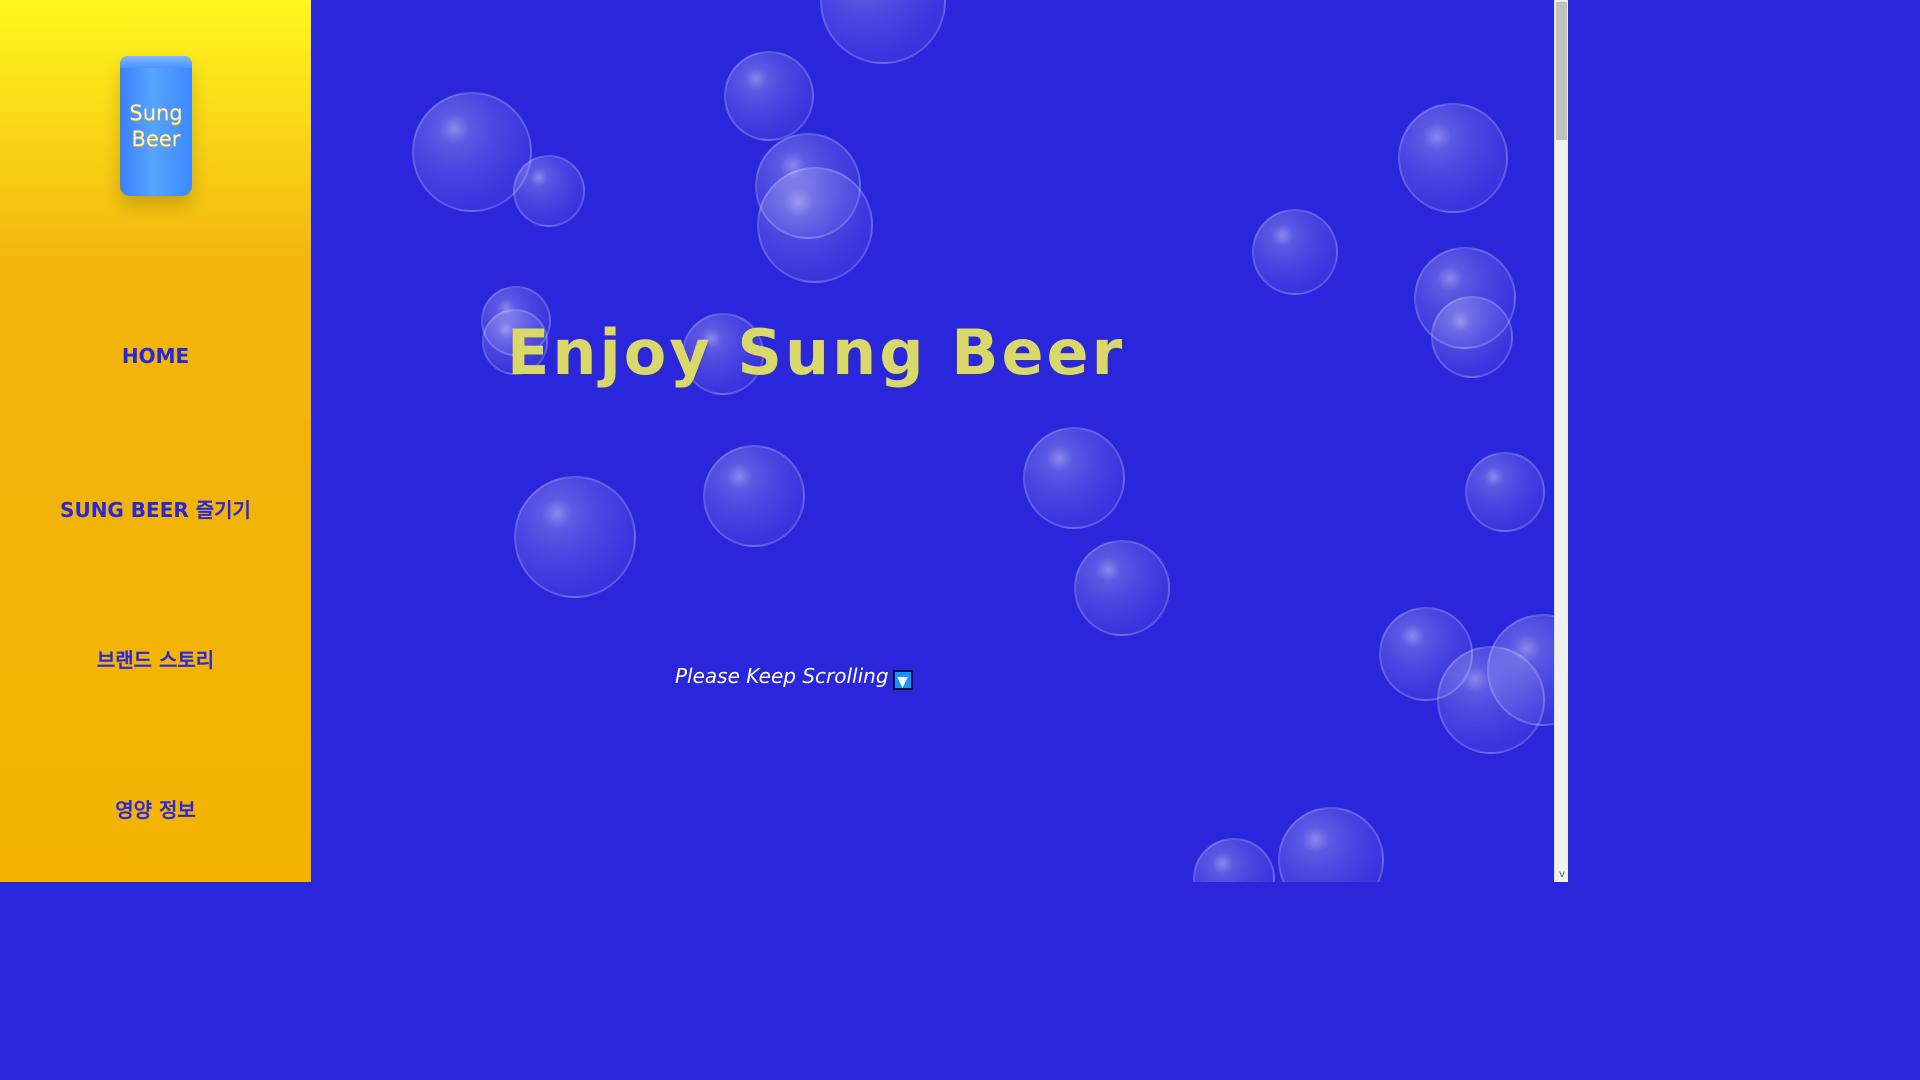  Describe the element at coordinates (1561, 71) in the screenshot. I see `scrollbar-thumb` at that location.